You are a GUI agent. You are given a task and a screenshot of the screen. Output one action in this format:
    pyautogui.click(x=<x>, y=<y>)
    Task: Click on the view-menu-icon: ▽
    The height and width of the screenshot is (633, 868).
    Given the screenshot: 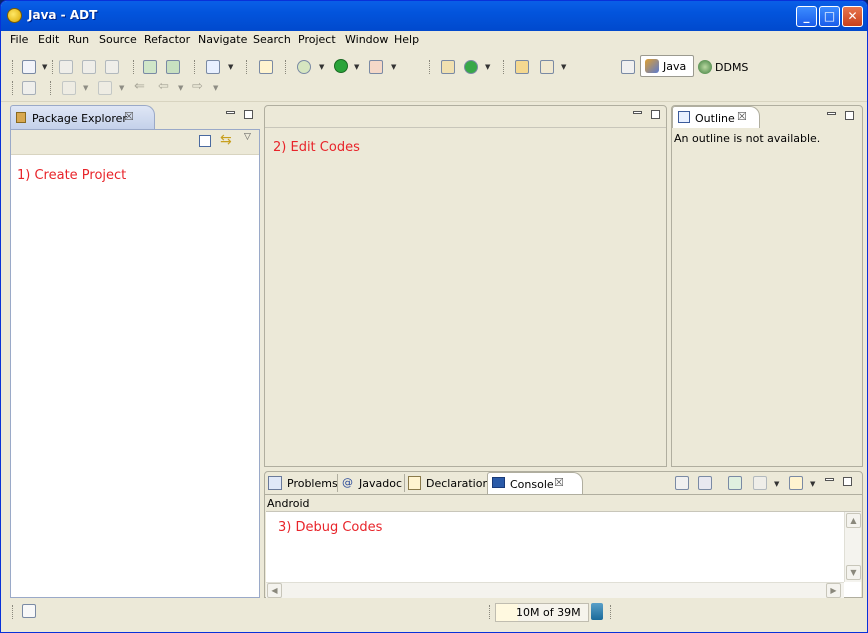 What is the action you would take?
    pyautogui.click(x=247, y=137)
    